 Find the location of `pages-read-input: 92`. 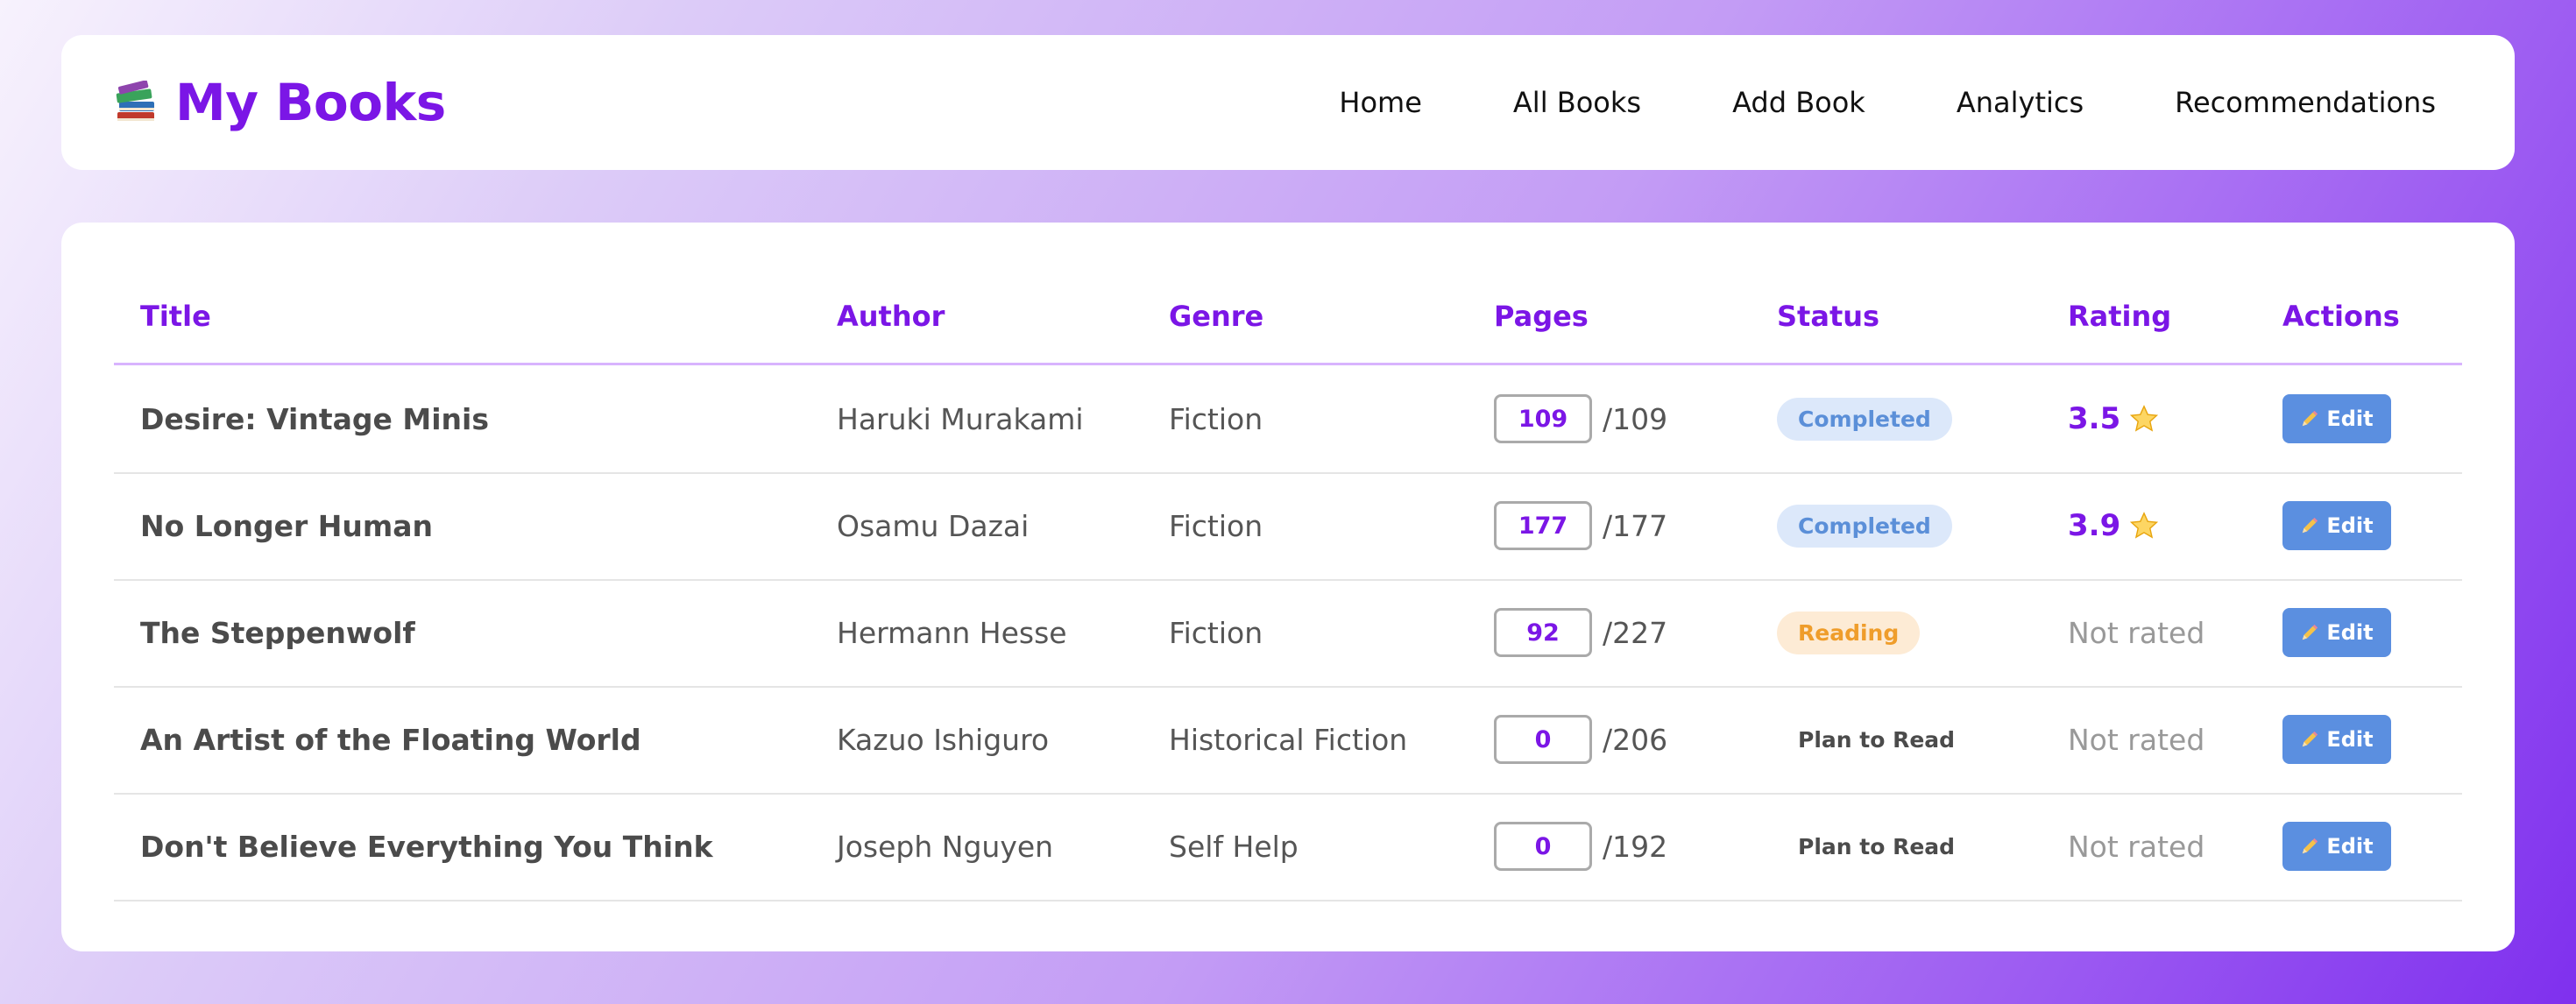

pages-read-input: 92 is located at coordinates (1543, 632).